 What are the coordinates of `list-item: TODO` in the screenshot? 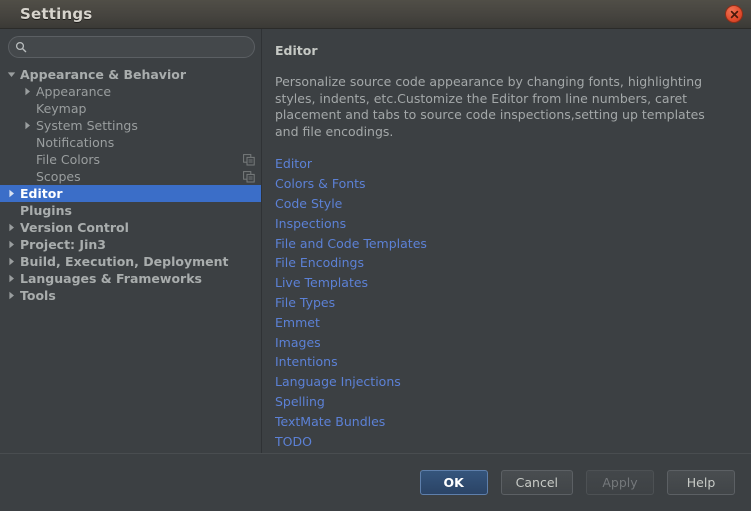 It's located at (505, 441).